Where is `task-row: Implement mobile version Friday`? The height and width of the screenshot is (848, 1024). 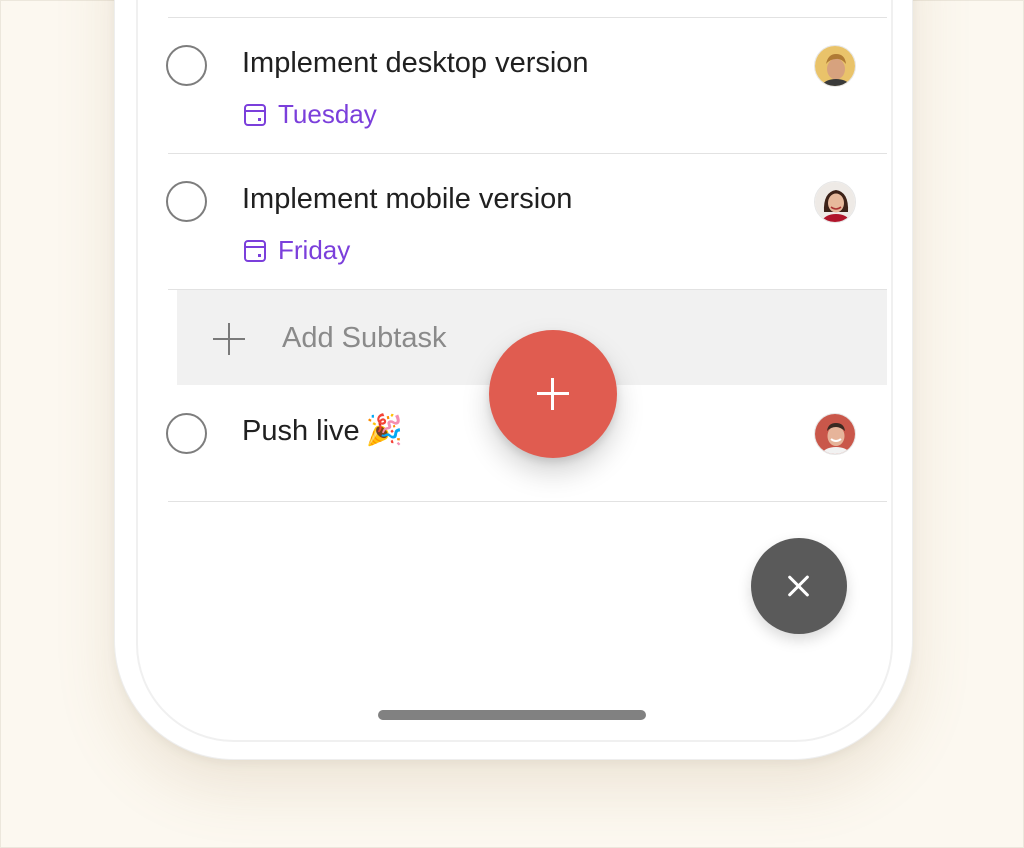 task-row: Implement mobile version Friday is located at coordinates (526, 226).